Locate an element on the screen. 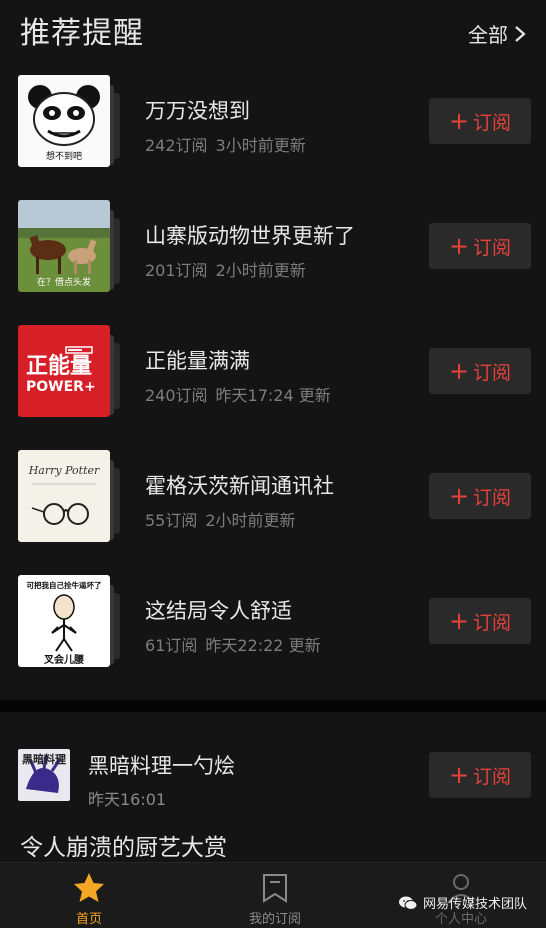 The height and width of the screenshot is (928, 546). sub-count: 242订阅 is located at coordinates (176, 145).